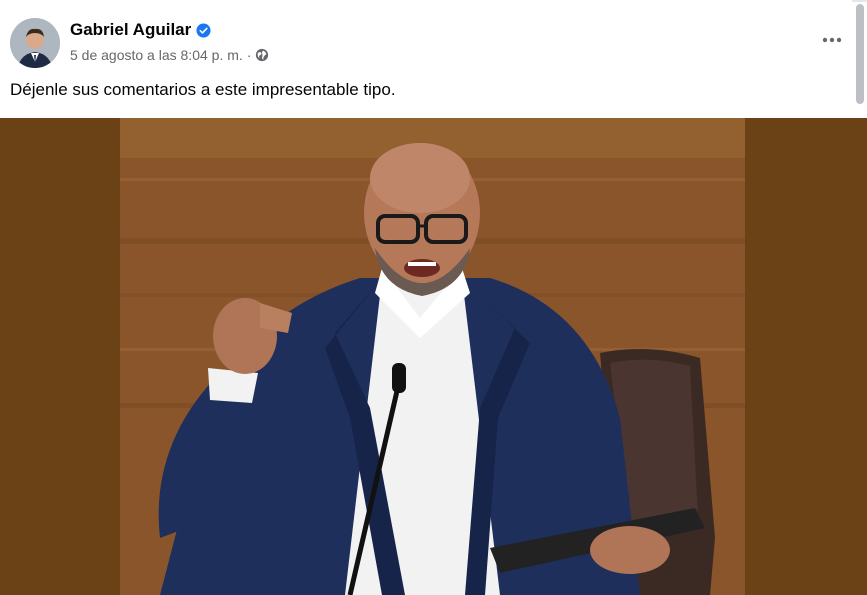 This screenshot has width=867, height=595. Describe the element at coordinates (130, 30) in the screenshot. I see `author-name: Gabriel Aguilar` at that location.